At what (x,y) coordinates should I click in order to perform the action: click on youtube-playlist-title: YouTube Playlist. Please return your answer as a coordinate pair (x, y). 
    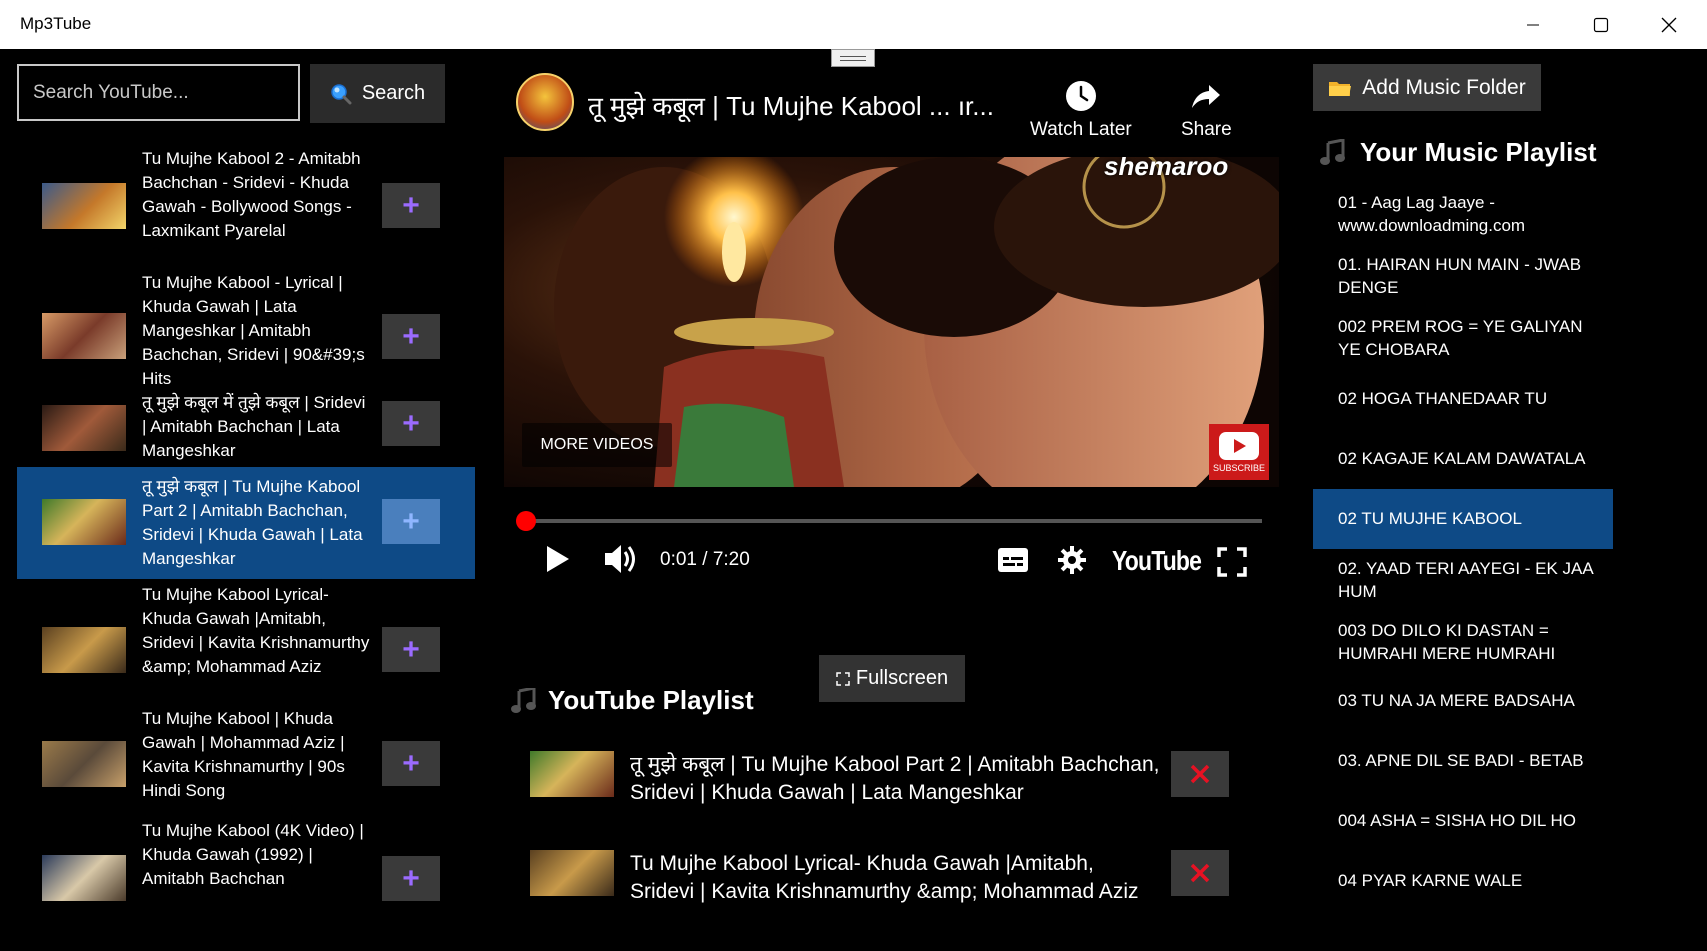
    Looking at the image, I should click on (651, 700).